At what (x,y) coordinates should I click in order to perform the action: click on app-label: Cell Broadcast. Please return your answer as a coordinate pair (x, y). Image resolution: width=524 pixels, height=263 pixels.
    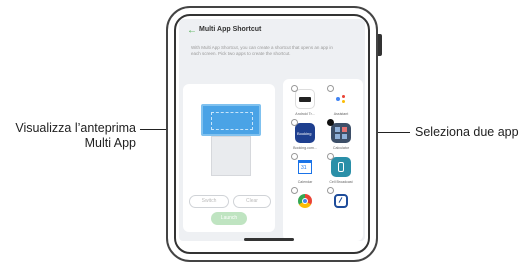
    Looking at the image, I should click on (341, 182).